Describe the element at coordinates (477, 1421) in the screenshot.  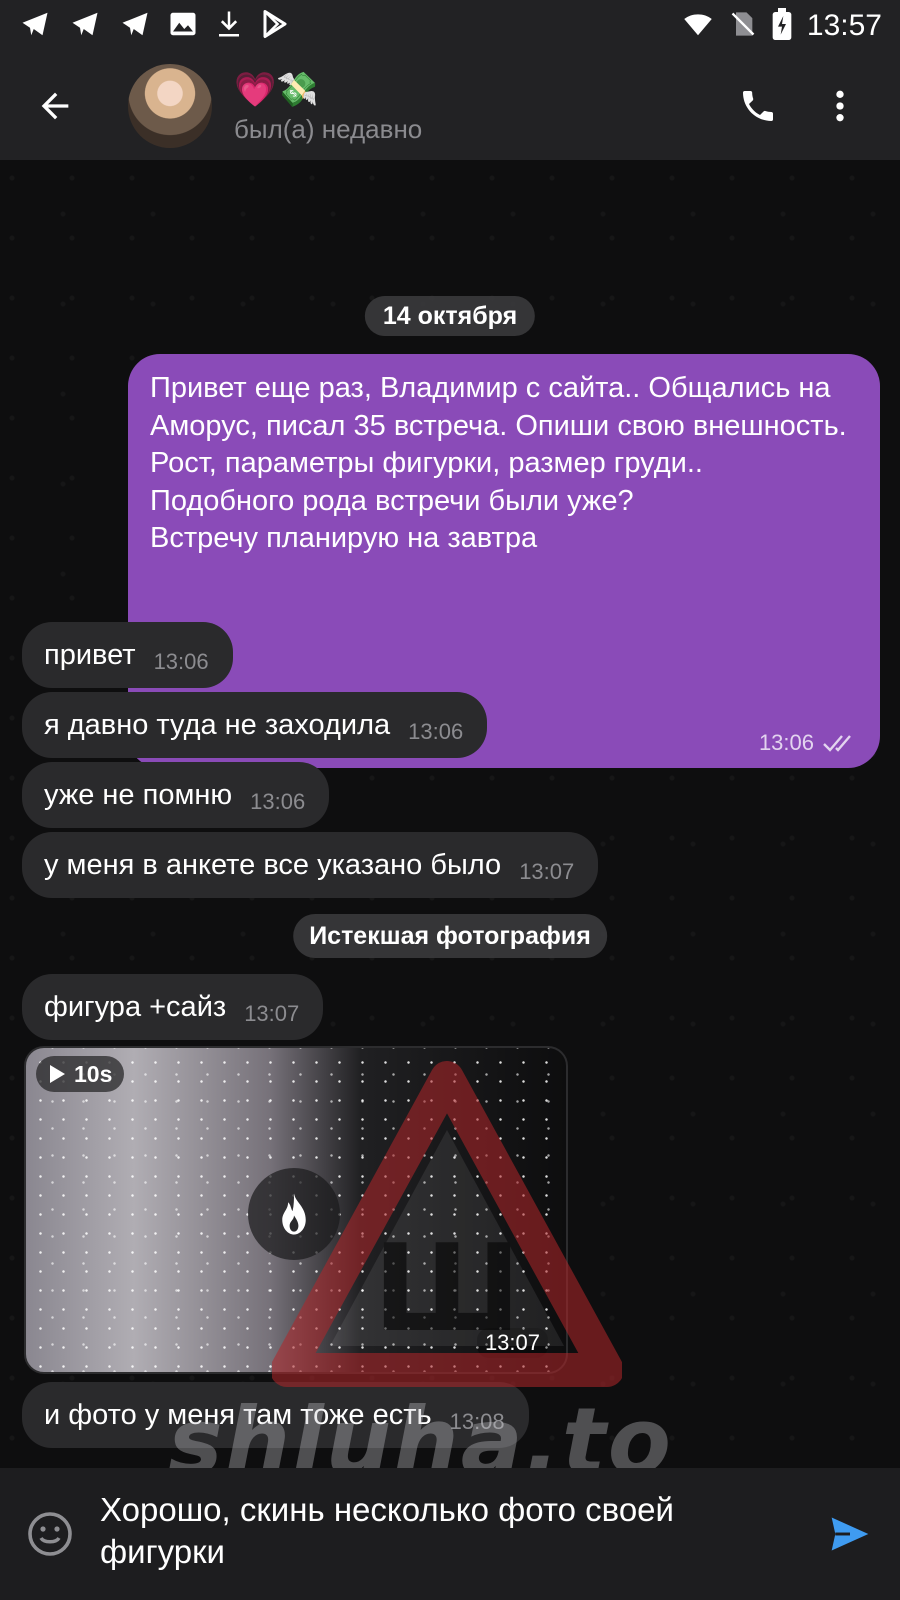
I see `message-time: 13:08` at that location.